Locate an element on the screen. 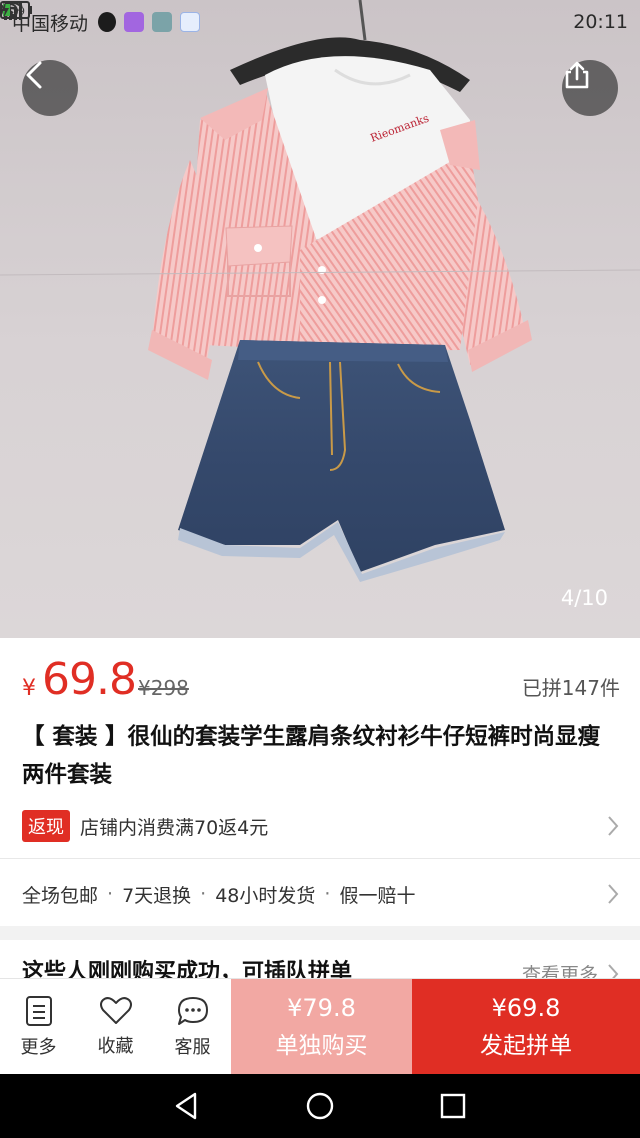 The width and height of the screenshot is (640, 1138). start-group-buy-button: ¥69.8 发起拼单 is located at coordinates (526, 1027).